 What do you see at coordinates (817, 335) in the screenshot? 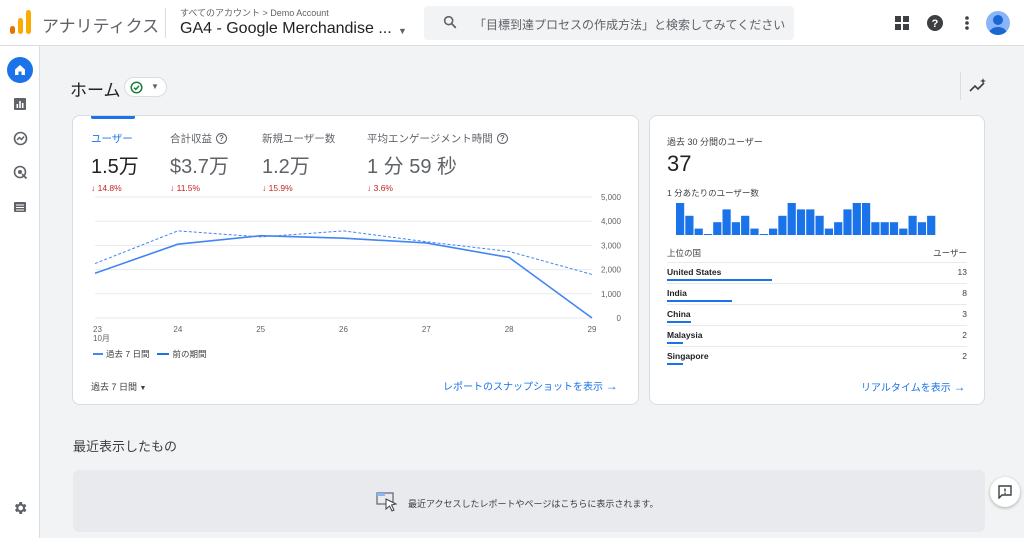
I see `country-row: Malaysia 2` at bounding box center [817, 335].